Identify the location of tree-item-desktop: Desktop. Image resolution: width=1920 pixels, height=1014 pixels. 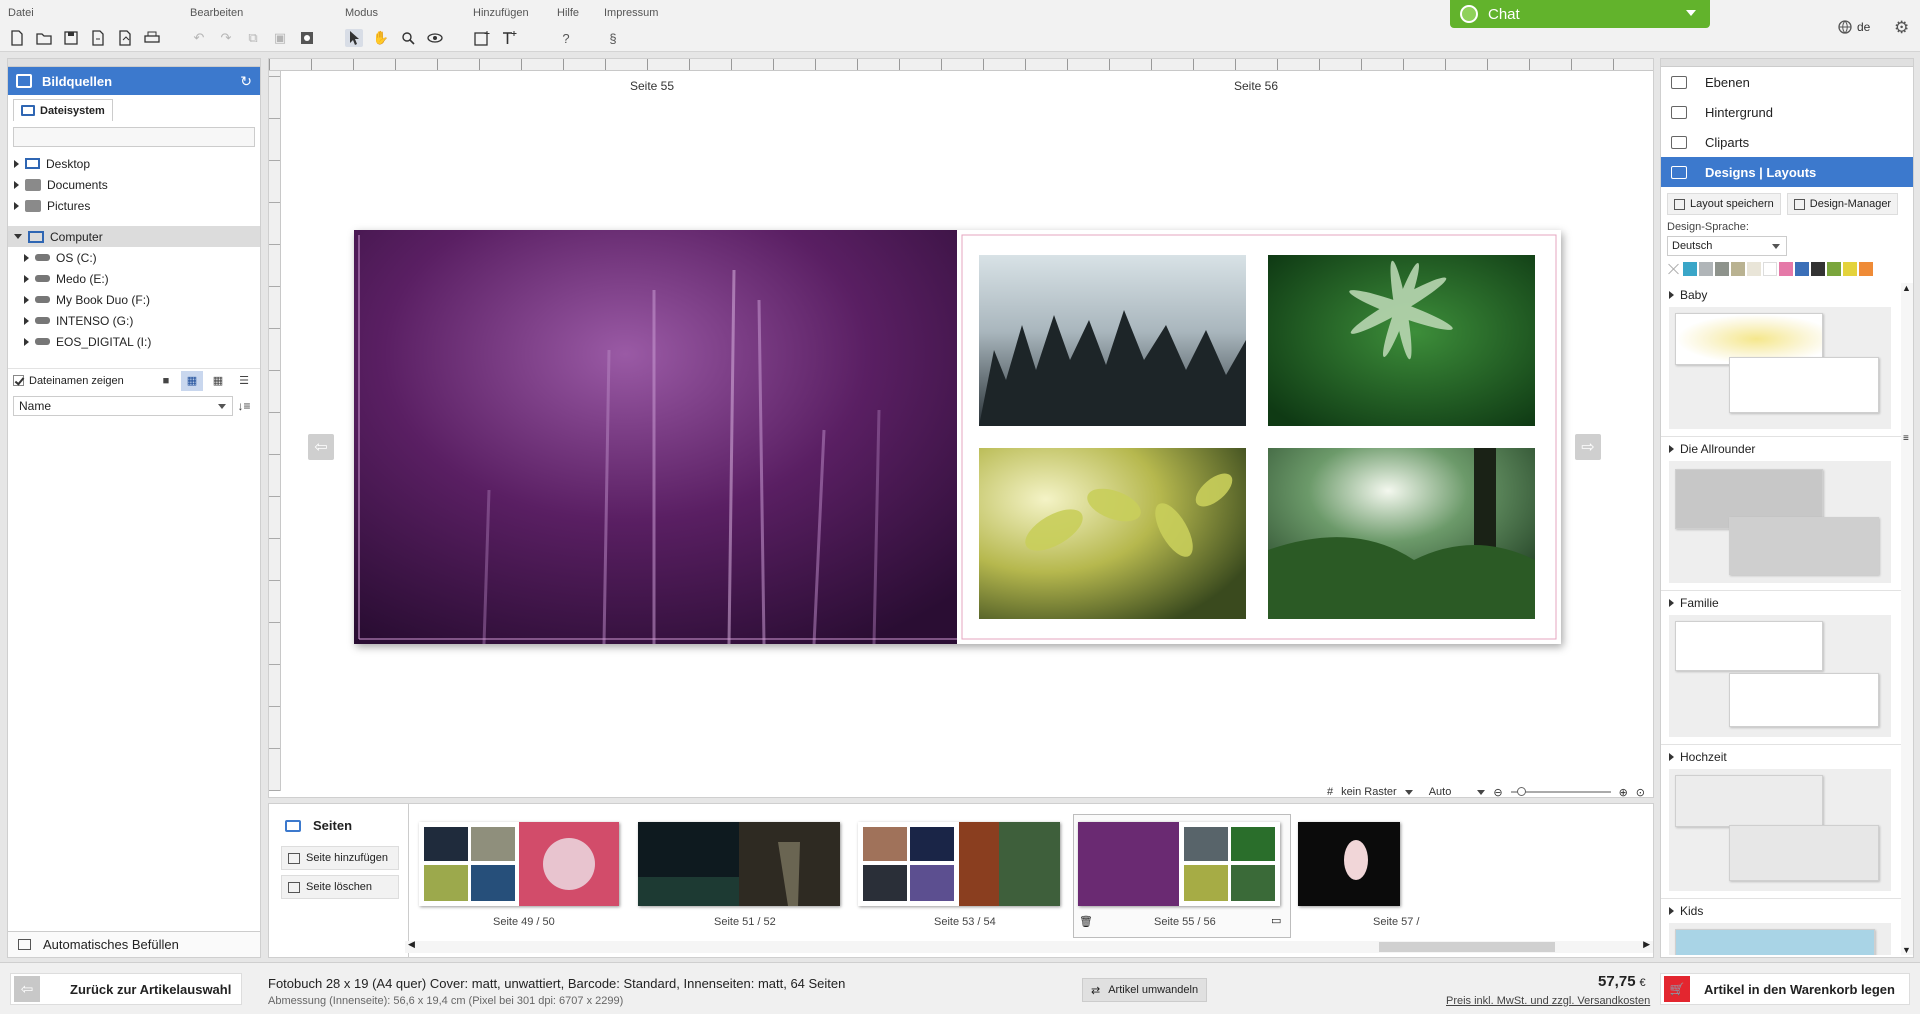
(134, 163).